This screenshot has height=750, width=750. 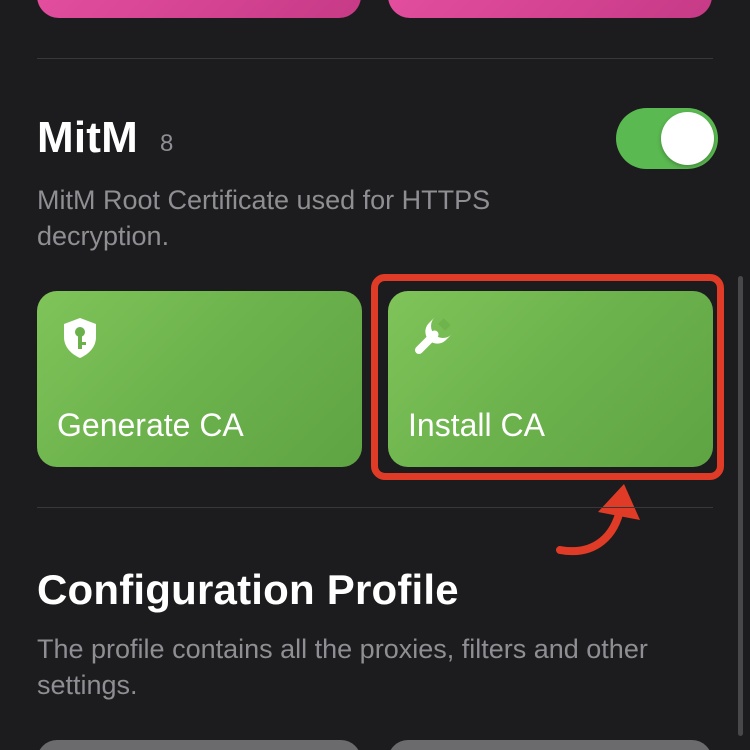 I want to click on mitm-count: 8, so click(x=167, y=143).